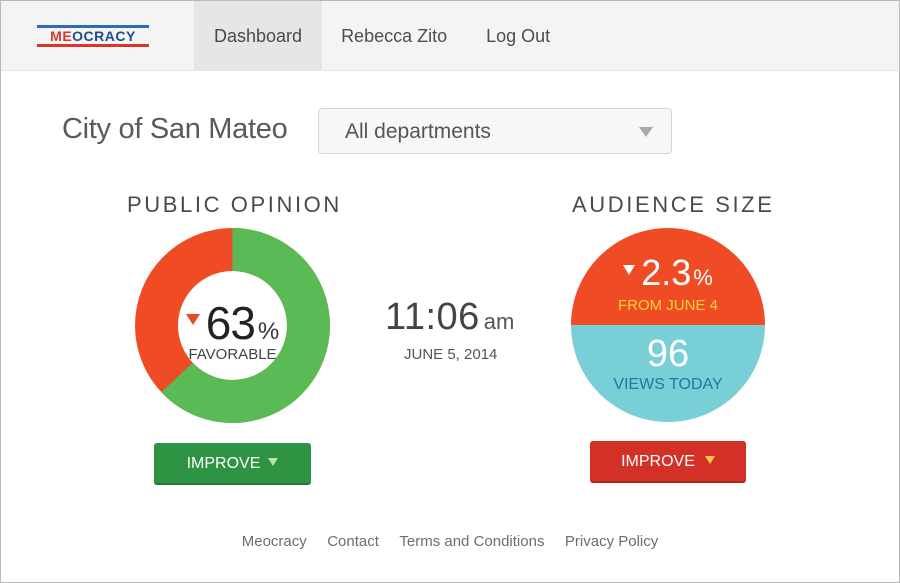 The width and height of the screenshot is (900, 583). I want to click on favorable-percentage: 63%, so click(232, 323).